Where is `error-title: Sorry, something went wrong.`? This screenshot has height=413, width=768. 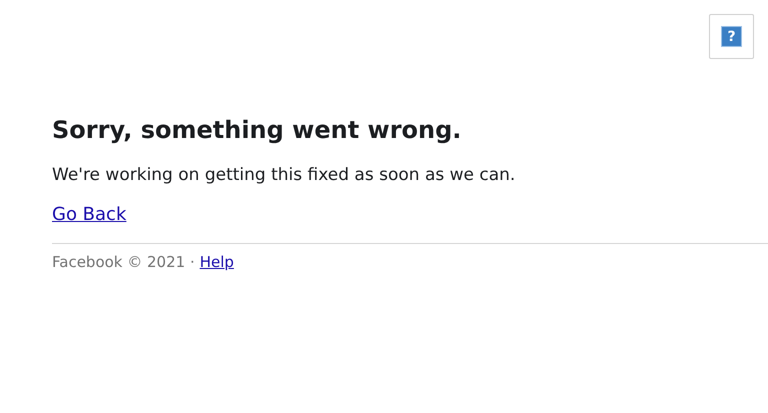
error-title: Sorry, something went wrong. is located at coordinates (257, 130).